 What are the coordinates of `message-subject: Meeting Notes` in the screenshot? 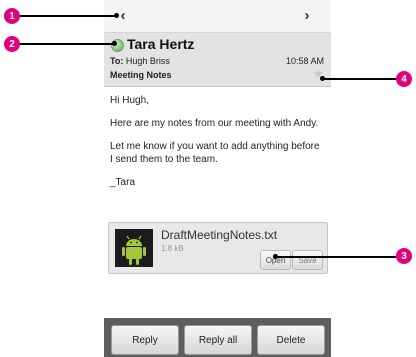 It's located at (141, 75).